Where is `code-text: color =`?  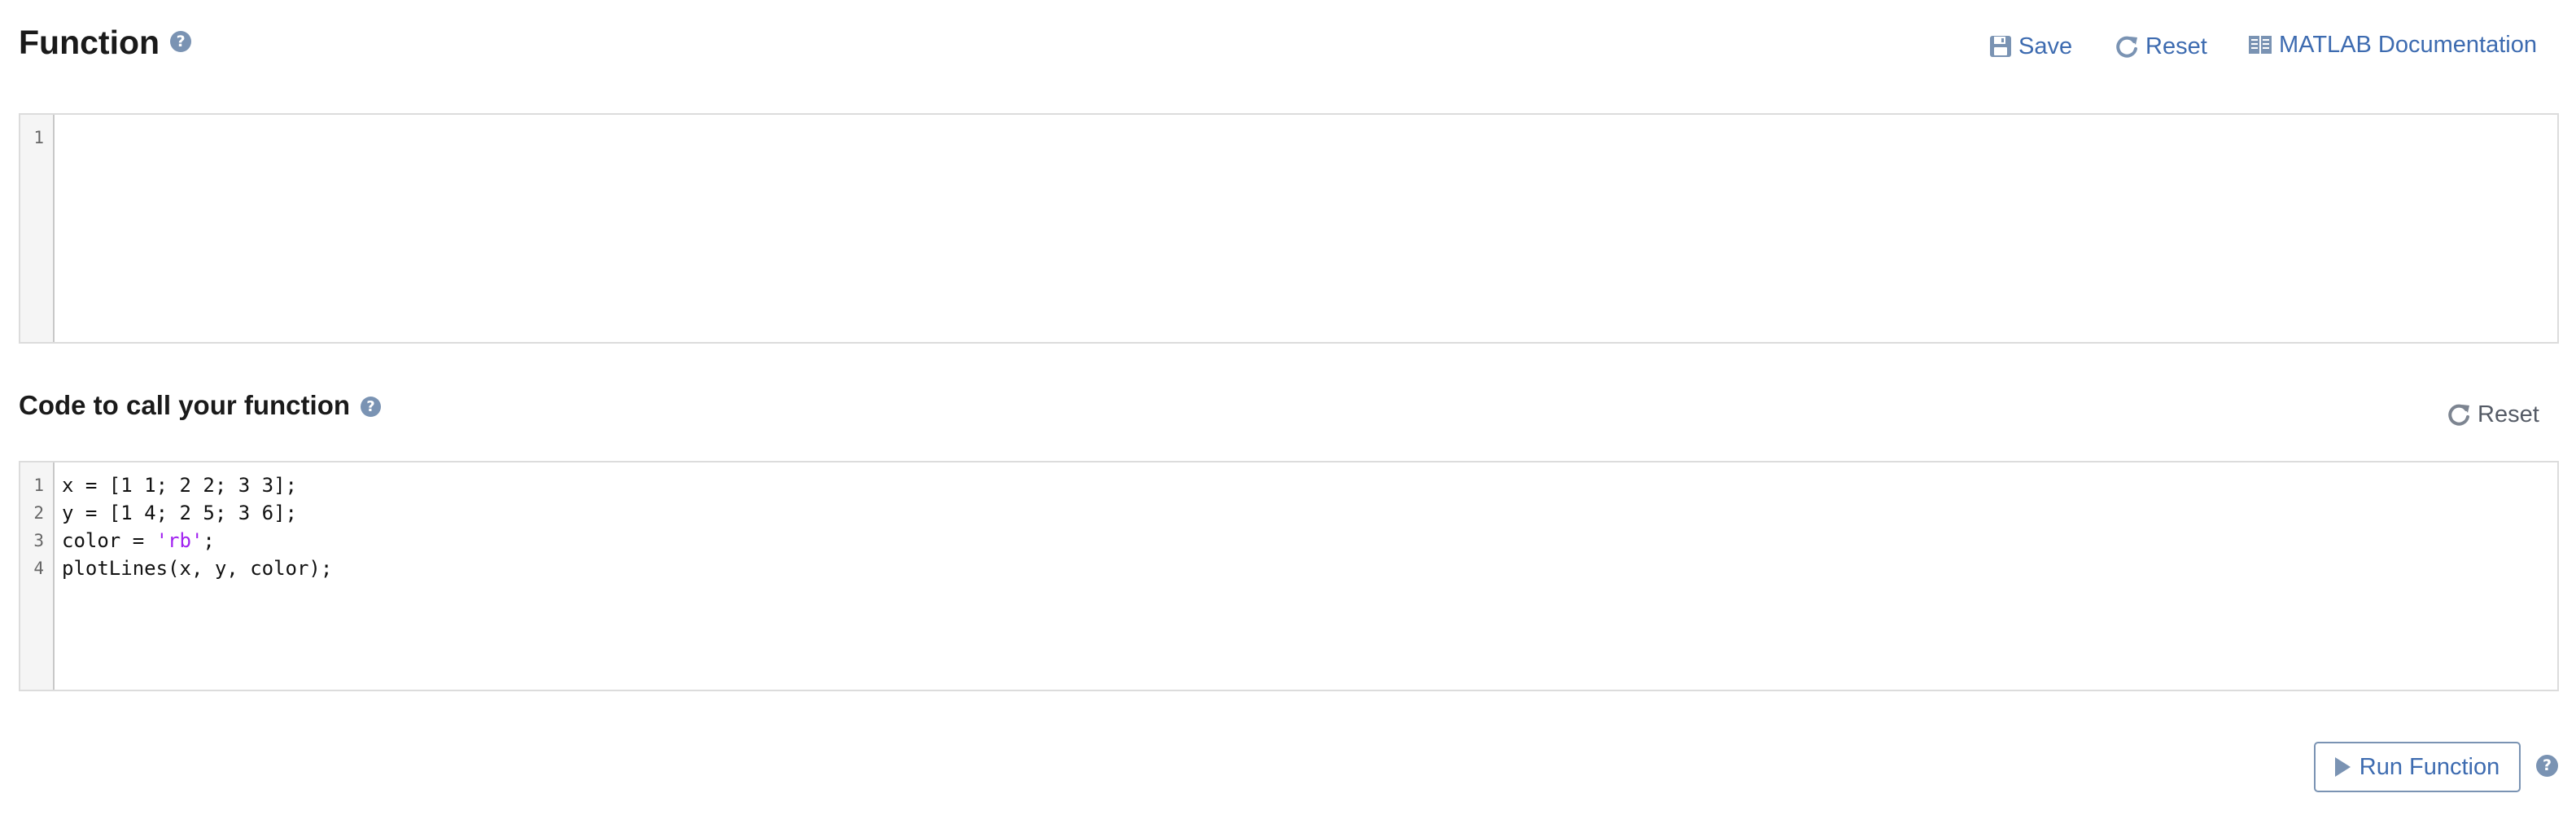
code-text: color = is located at coordinates (109, 540).